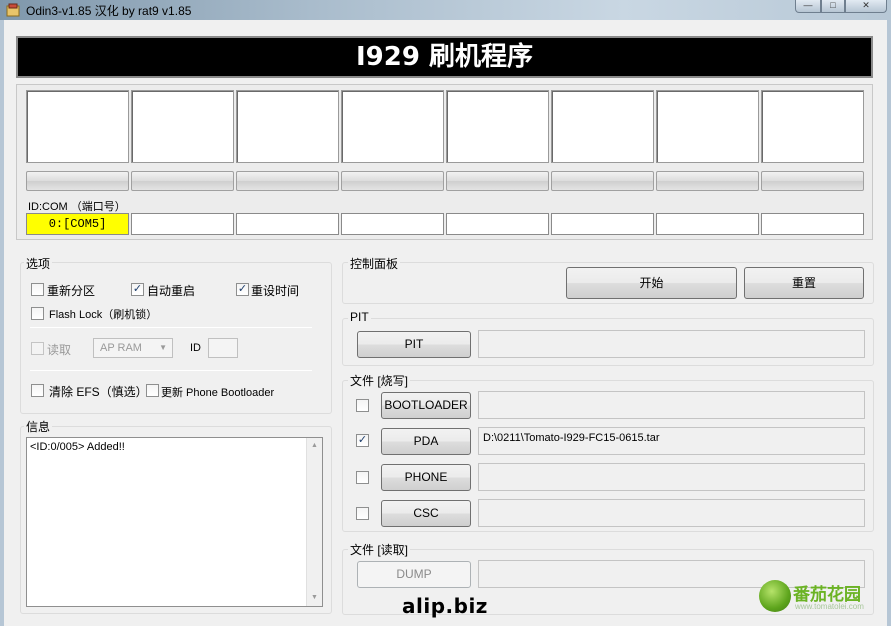  What do you see at coordinates (152, 390) in the screenshot?
I see `update-bootloader-checkbox` at bounding box center [152, 390].